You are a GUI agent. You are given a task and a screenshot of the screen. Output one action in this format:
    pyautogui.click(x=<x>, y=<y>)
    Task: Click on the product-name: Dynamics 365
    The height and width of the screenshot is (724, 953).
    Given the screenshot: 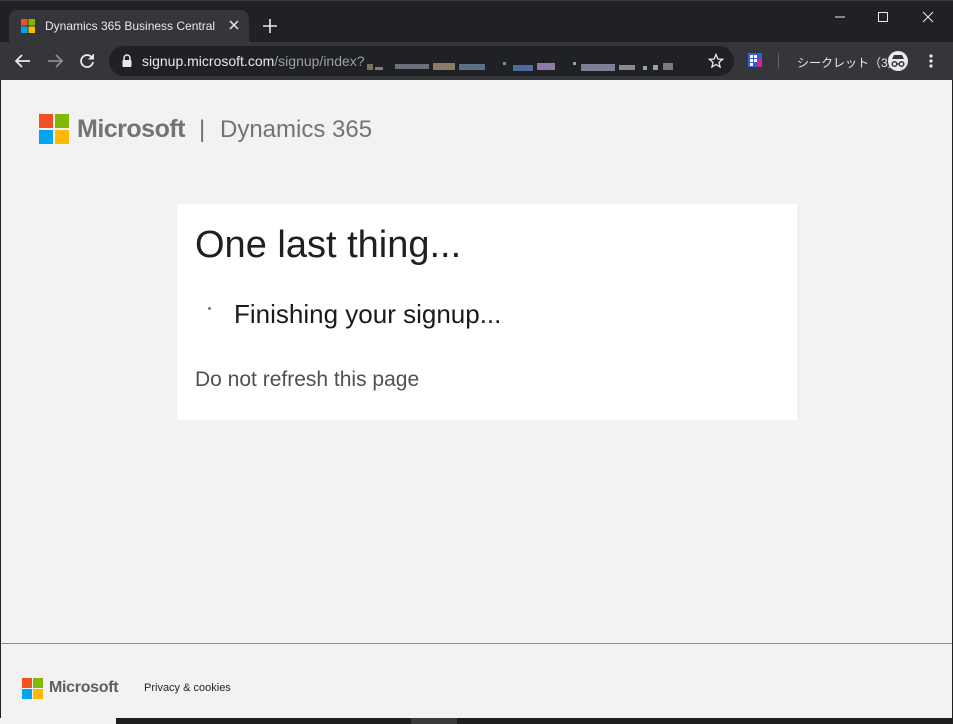 What is the action you would take?
    pyautogui.click(x=296, y=129)
    